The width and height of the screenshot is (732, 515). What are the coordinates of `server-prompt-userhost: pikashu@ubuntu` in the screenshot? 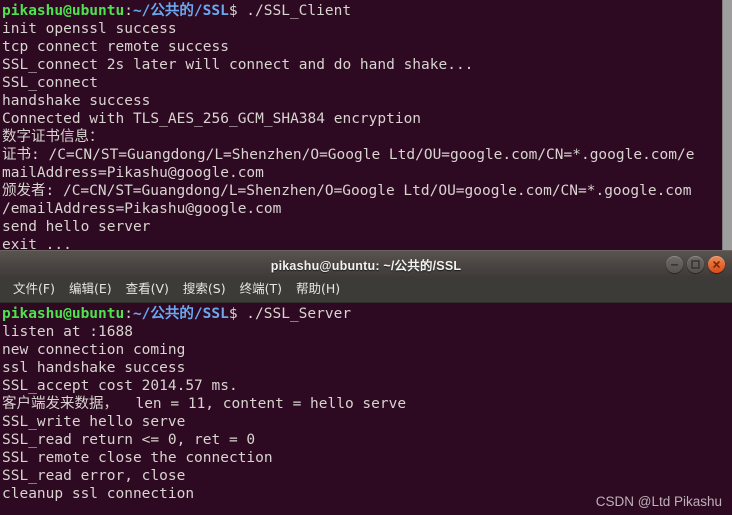 It's located at (63, 314).